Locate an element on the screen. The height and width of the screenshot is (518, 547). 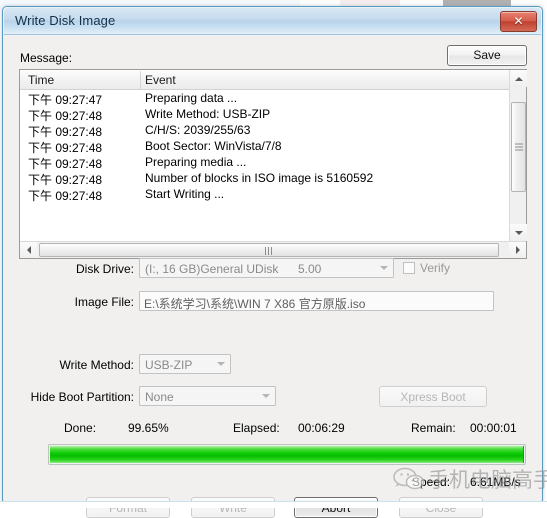
disk-drive-chevron-down-icon is located at coordinates (384, 268).